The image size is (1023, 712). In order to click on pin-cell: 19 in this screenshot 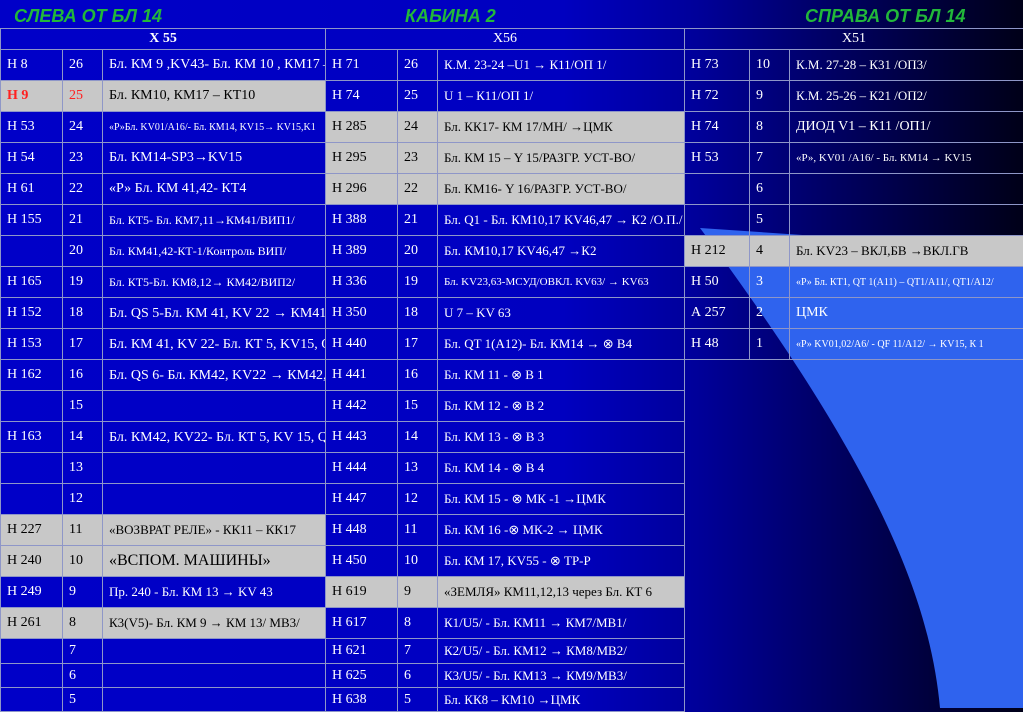, I will do `click(83, 282)`.